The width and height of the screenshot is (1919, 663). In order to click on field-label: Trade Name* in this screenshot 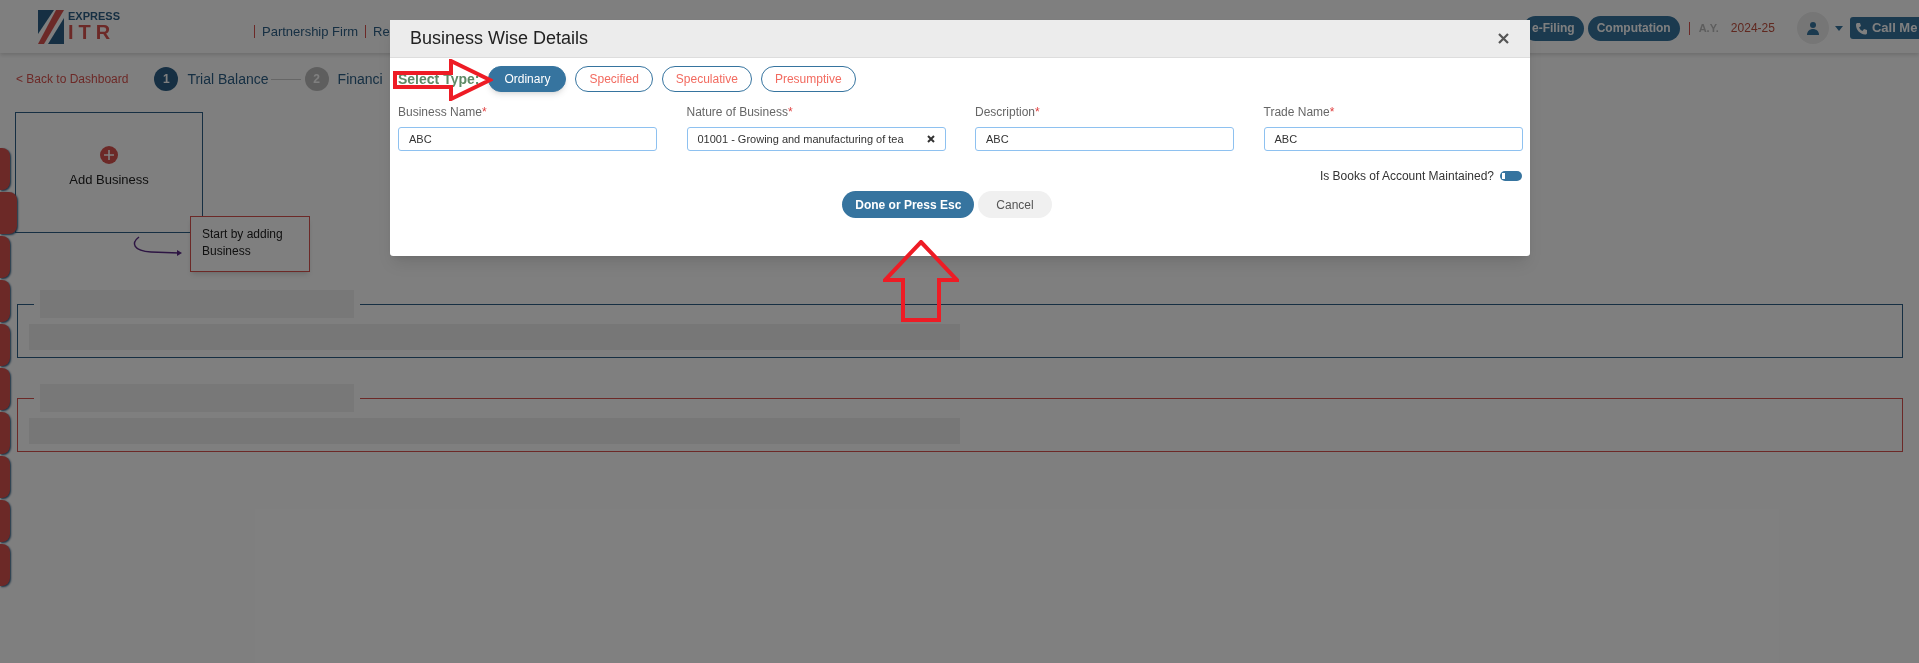, I will do `click(1299, 112)`.